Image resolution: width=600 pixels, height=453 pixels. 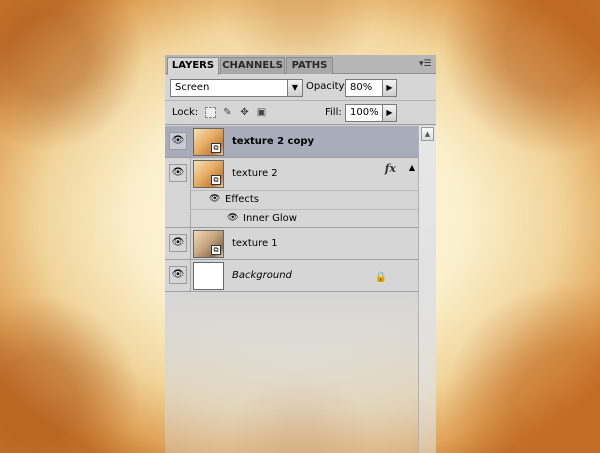 What do you see at coordinates (244, 112) in the screenshot?
I see `lock-position-icon: ✥` at bounding box center [244, 112].